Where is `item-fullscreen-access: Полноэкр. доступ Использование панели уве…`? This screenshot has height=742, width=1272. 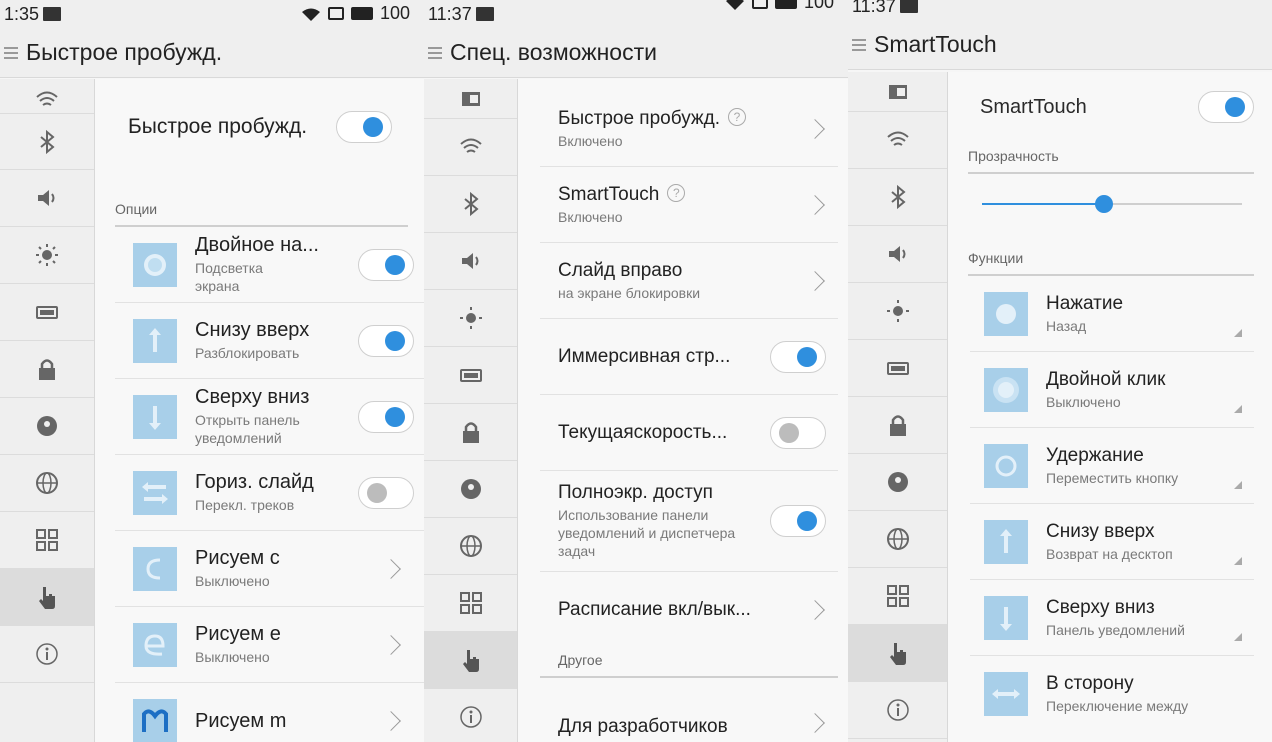
item-fullscreen-access: Полноэкр. доступ Использование панели уве… is located at coordinates (689, 521).